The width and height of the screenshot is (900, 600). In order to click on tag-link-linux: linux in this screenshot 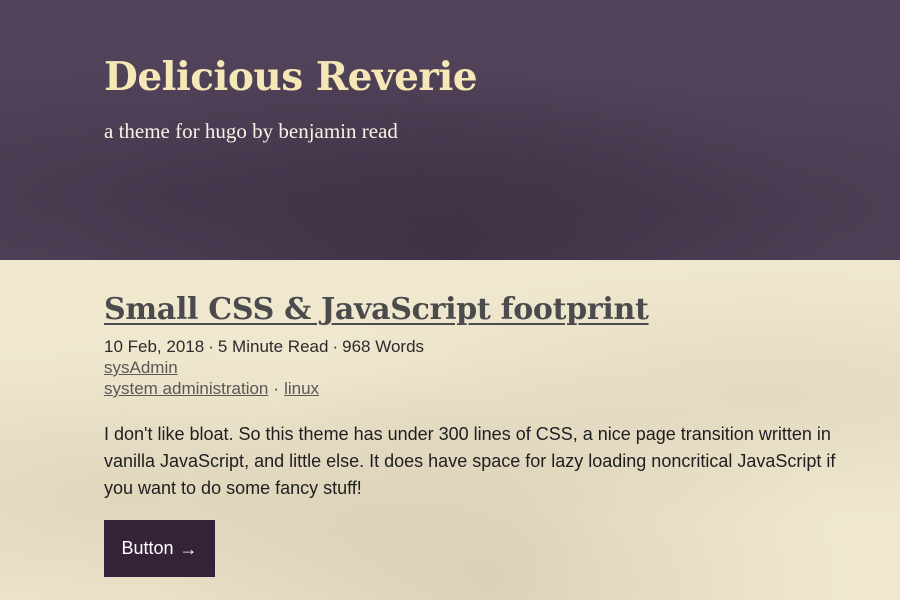, I will do `click(301, 388)`.